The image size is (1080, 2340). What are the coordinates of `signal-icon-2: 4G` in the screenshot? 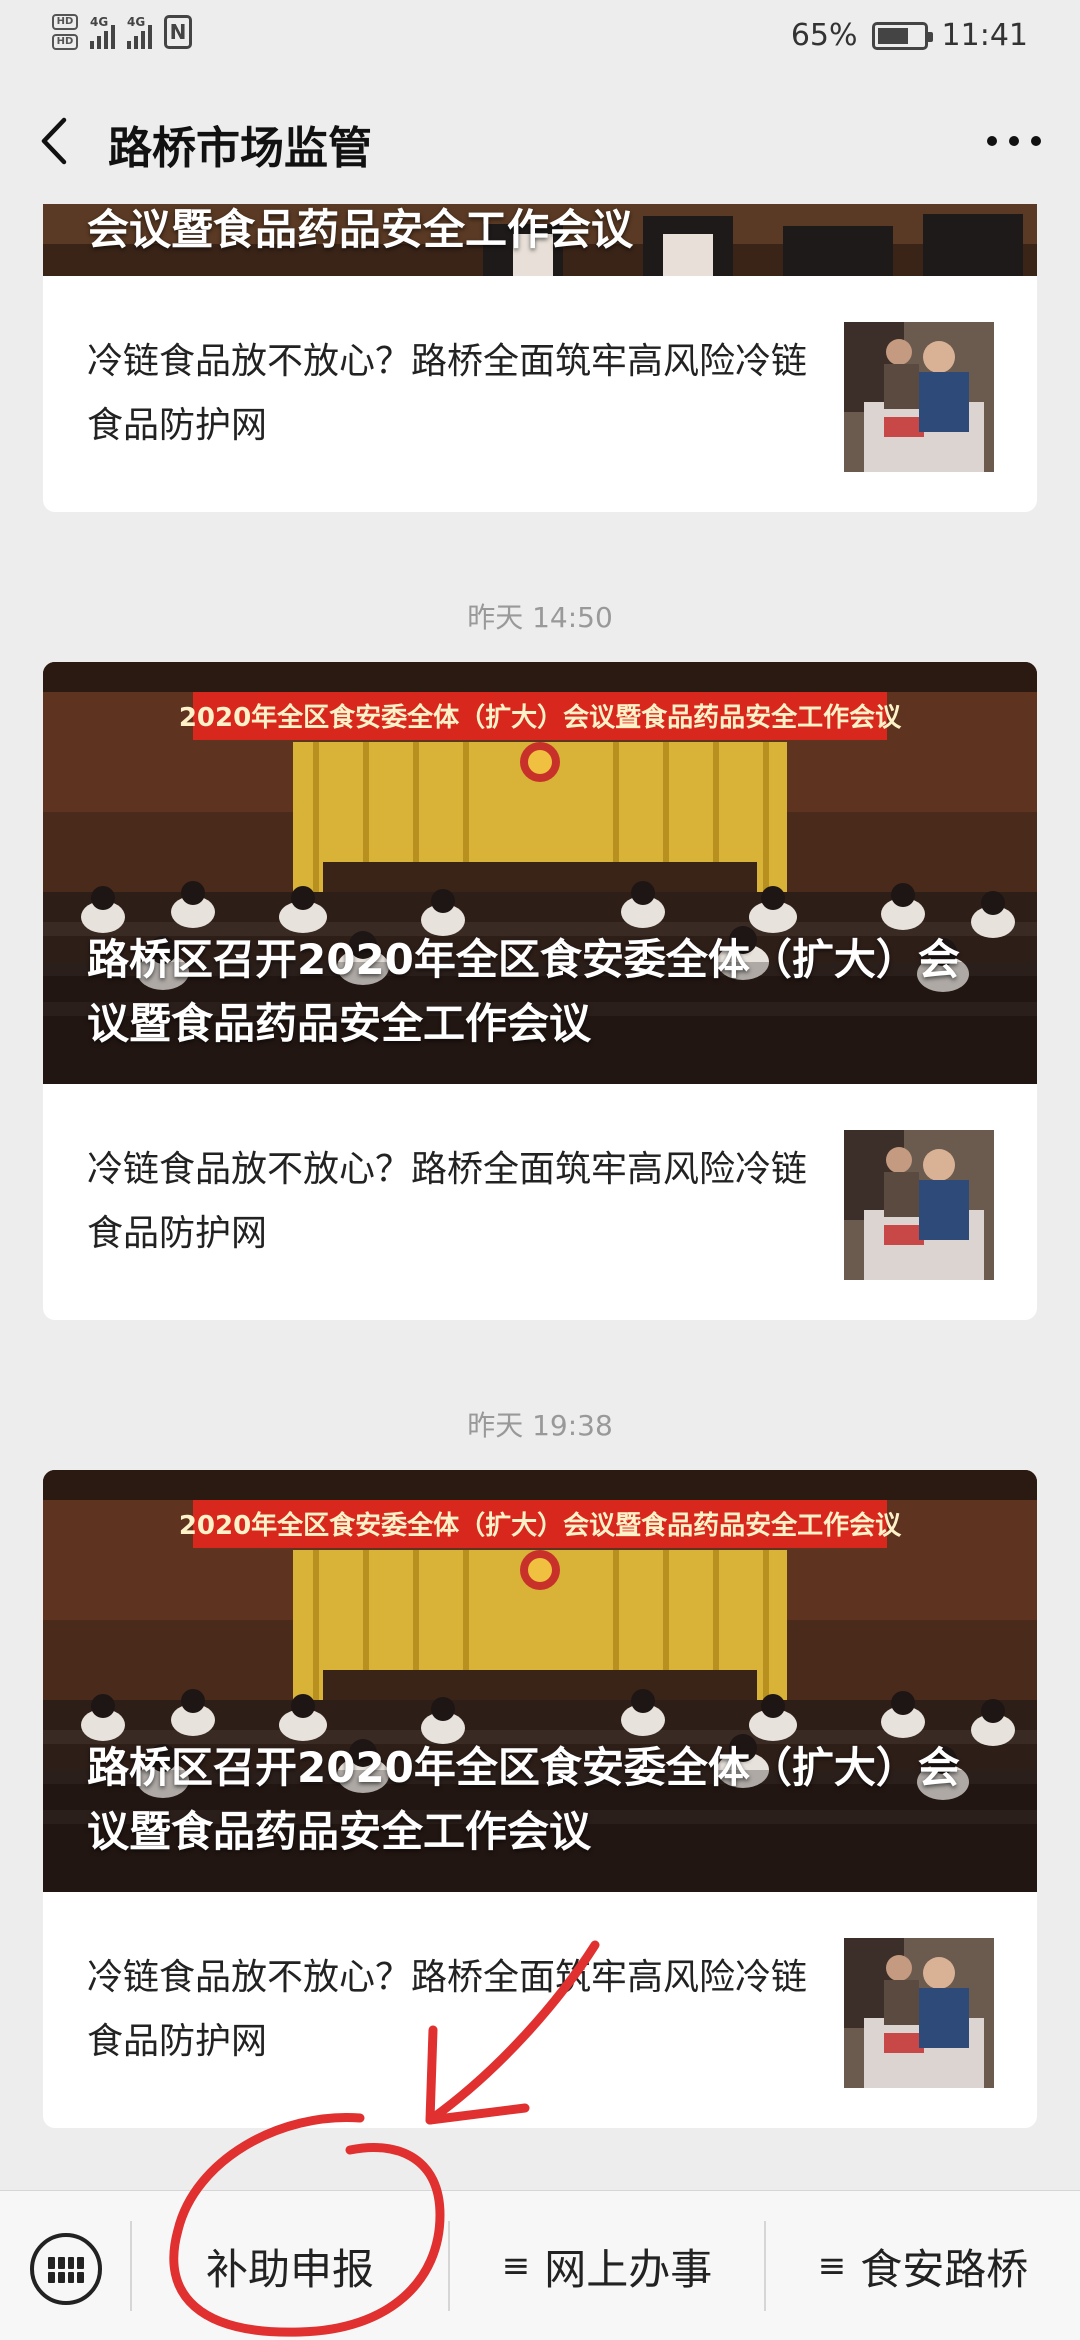 It's located at (139, 32).